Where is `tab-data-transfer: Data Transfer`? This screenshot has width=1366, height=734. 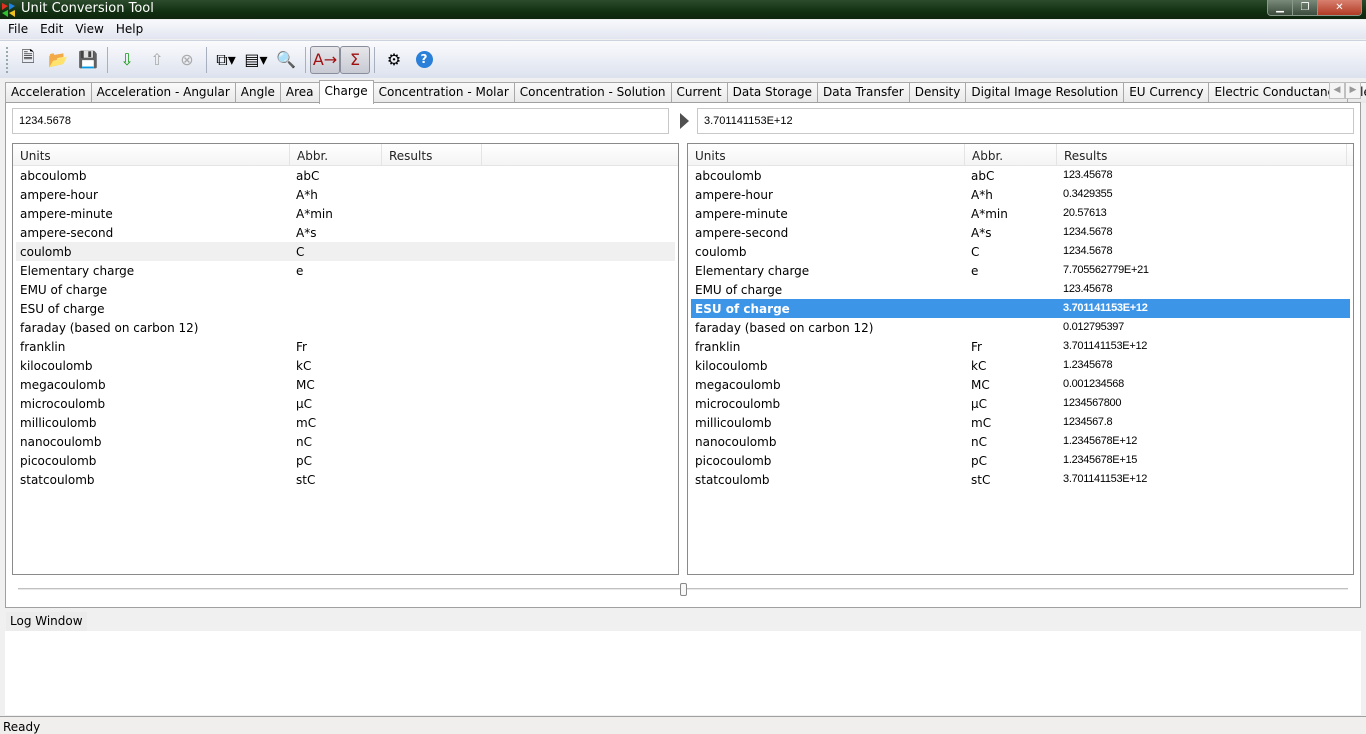 tab-data-transfer: Data Transfer is located at coordinates (863, 92).